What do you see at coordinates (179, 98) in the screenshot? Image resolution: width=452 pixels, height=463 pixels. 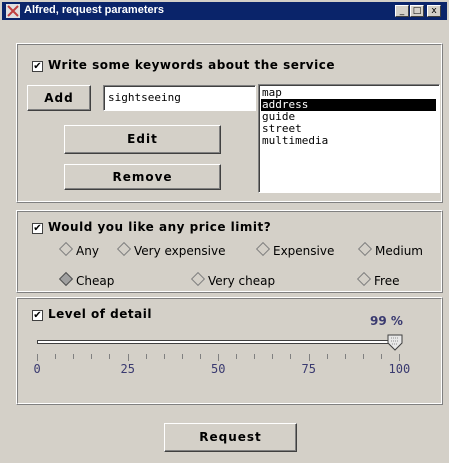 I see `keyword-input: sightseeing` at bounding box center [179, 98].